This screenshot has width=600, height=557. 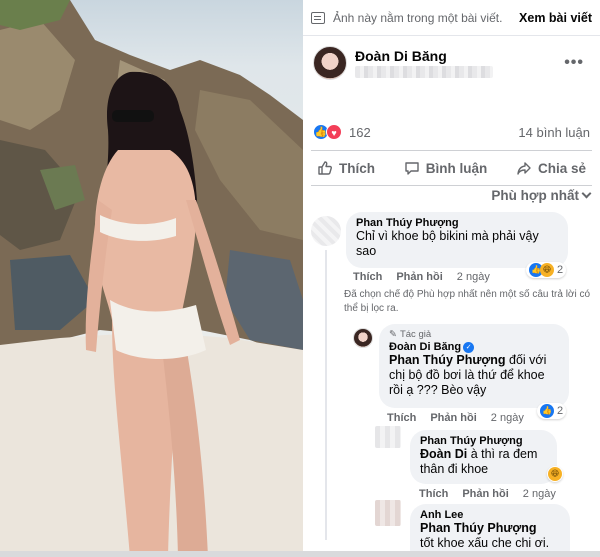 I want to click on share-arrow-icon, so click(x=524, y=168).